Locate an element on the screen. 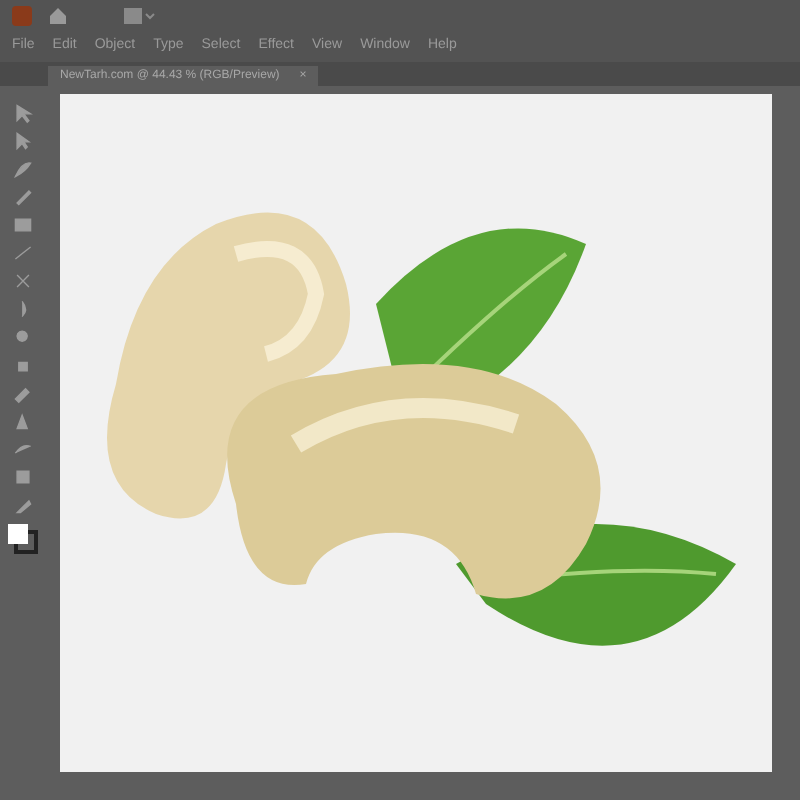 The height and width of the screenshot is (800, 800). home-icon is located at coordinates (58, 16).